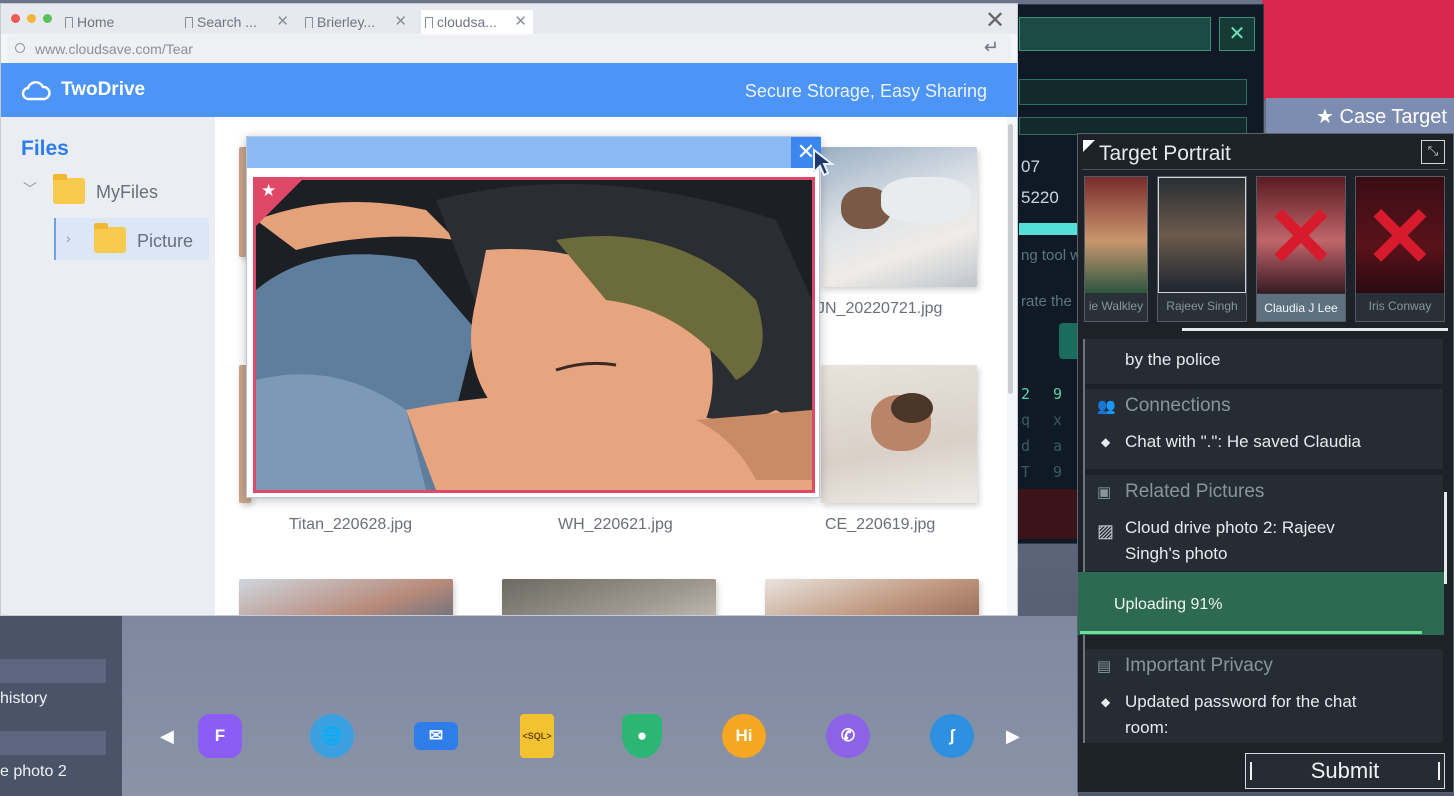 The width and height of the screenshot is (1454, 796). What do you see at coordinates (61, 706) in the screenshot?
I see `left-panel: history e photo 2` at bounding box center [61, 706].